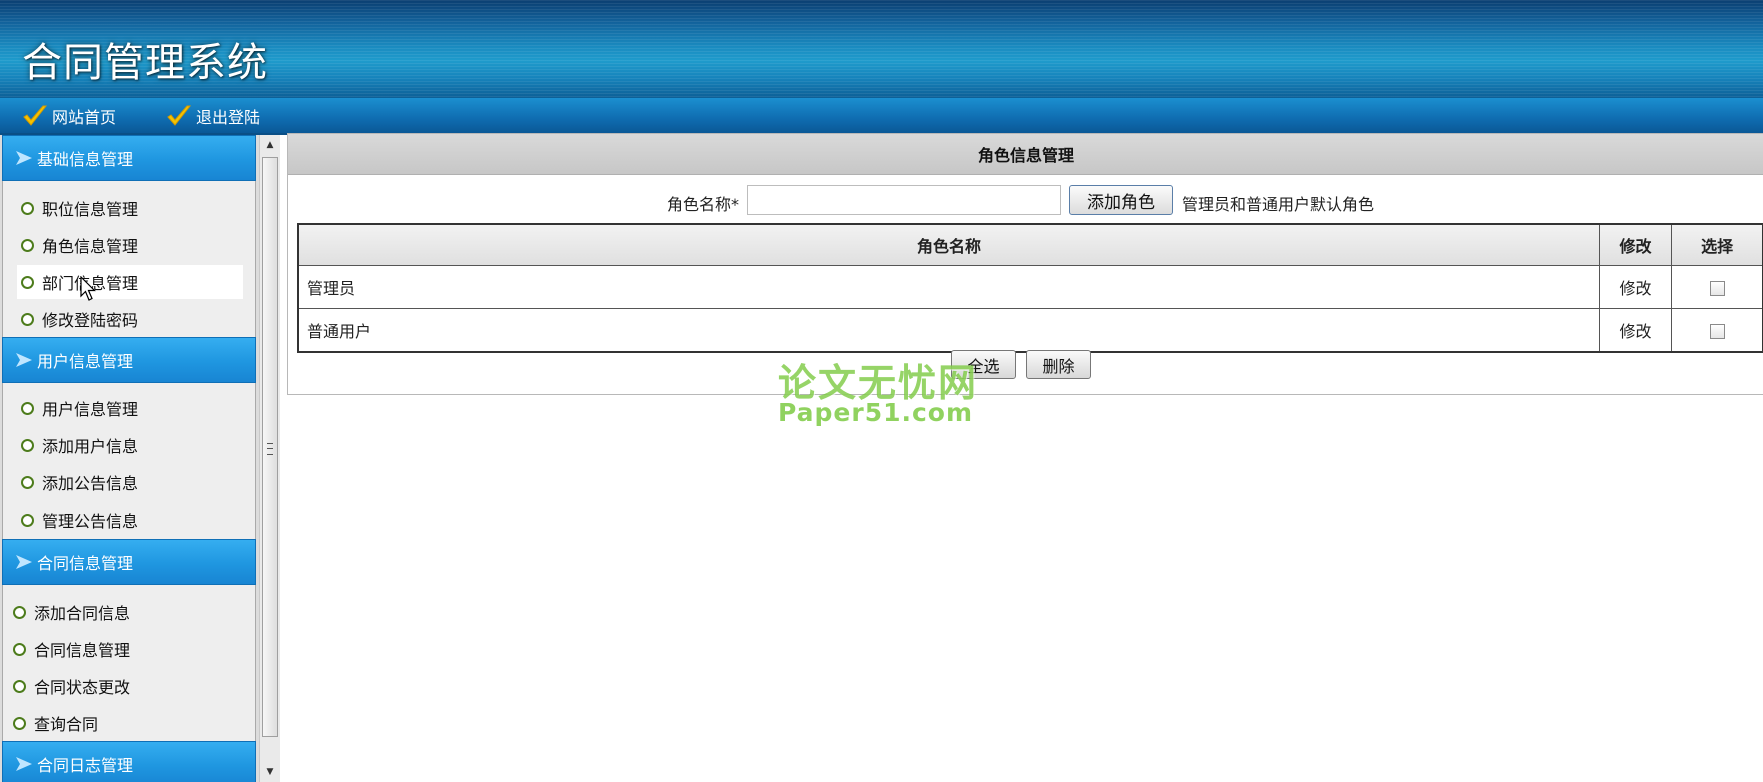 This screenshot has width=1763, height=782. Describe the element at coordinates (948, 287) in the screenshot. I see `role-name-cell: 管理员` at that location.